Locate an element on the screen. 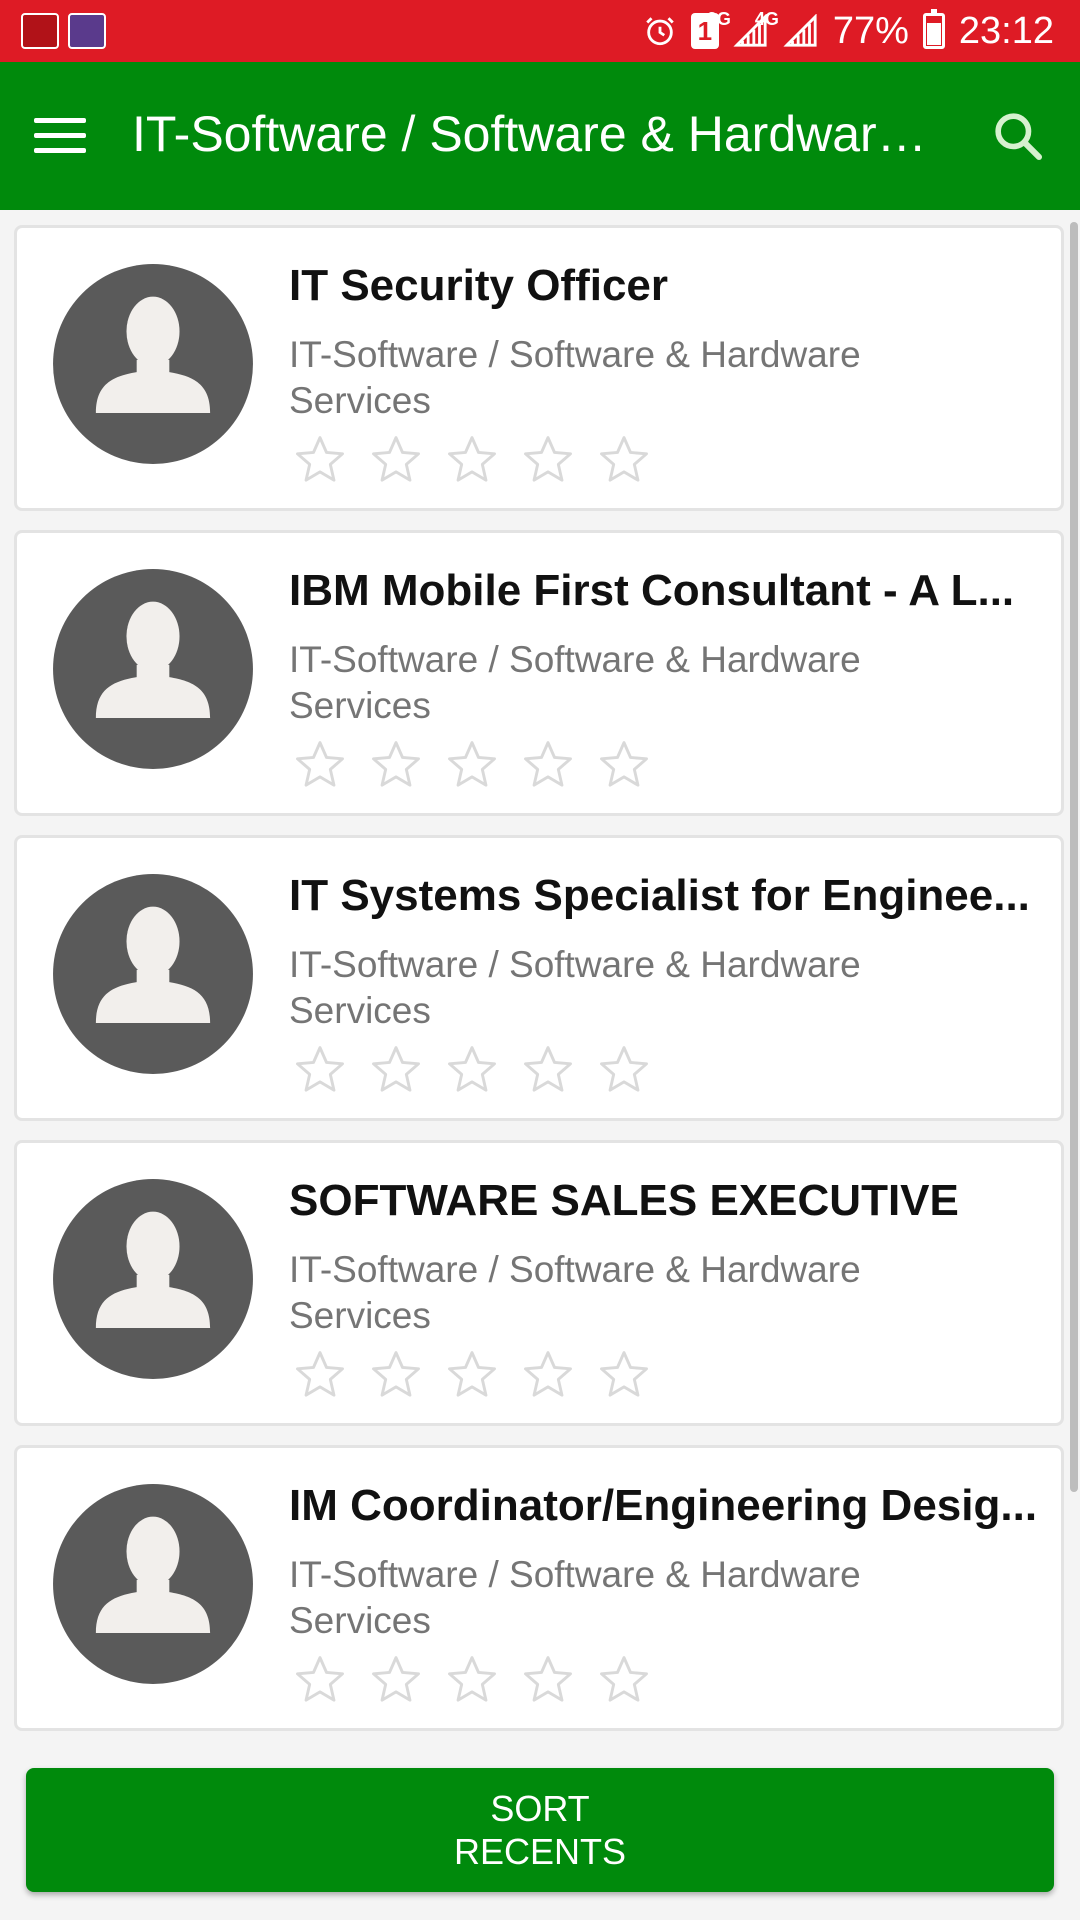  job-title: SOFTWARE SALES EXECUTIVE is located at coordinates (624, 1200).